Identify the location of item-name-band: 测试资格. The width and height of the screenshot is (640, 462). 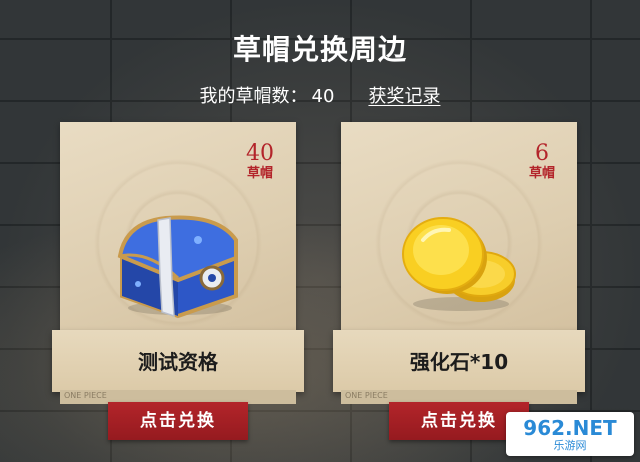
(178, 361).